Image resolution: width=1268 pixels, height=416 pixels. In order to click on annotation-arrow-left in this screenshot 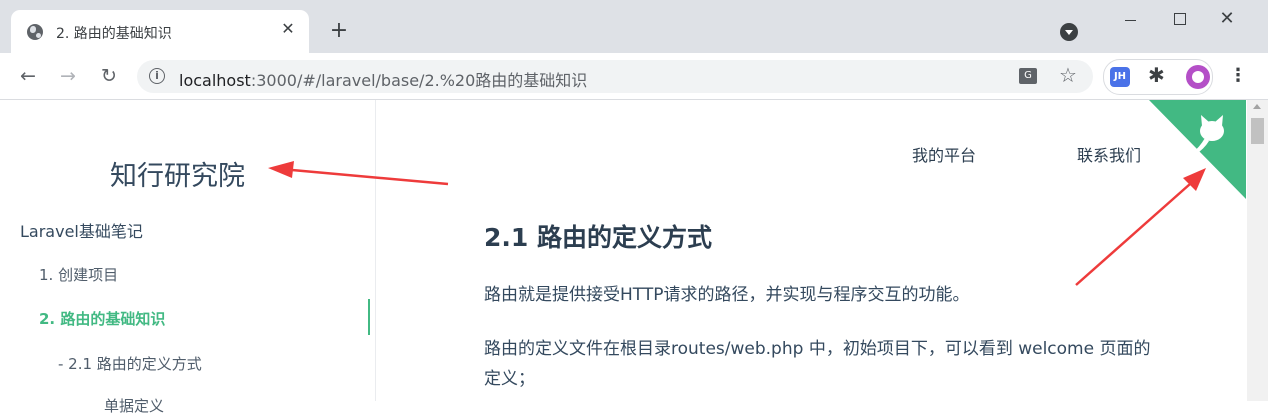, I will do `click(358, 173)`.